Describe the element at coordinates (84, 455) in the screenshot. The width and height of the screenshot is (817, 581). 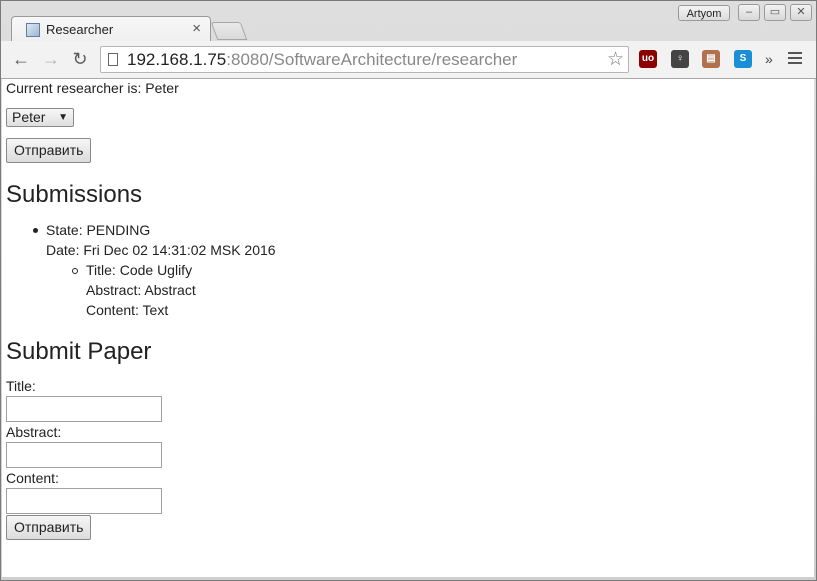
I see `abstract-input` at that location.